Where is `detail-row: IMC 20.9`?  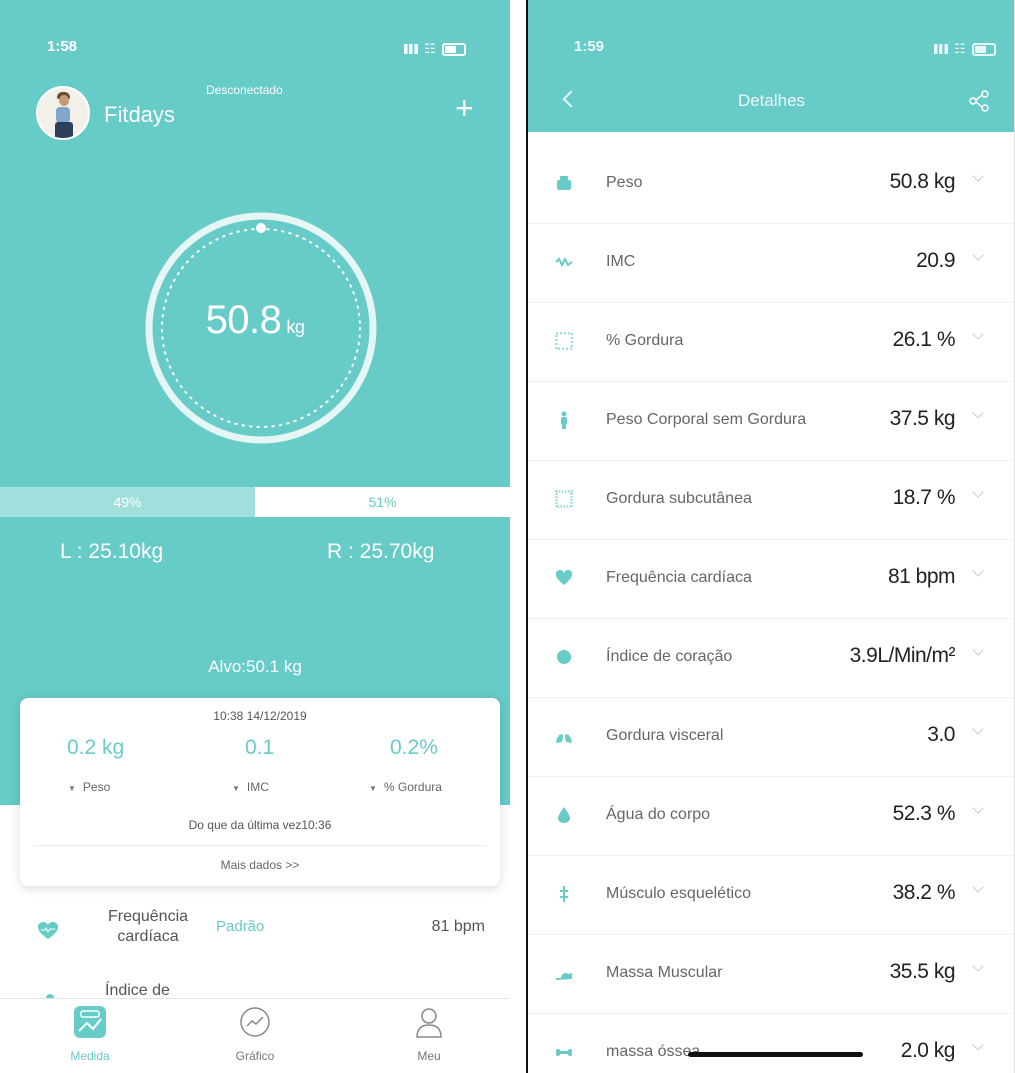 detail-row: IMC 20.9 is located at coordinates (771, 264).